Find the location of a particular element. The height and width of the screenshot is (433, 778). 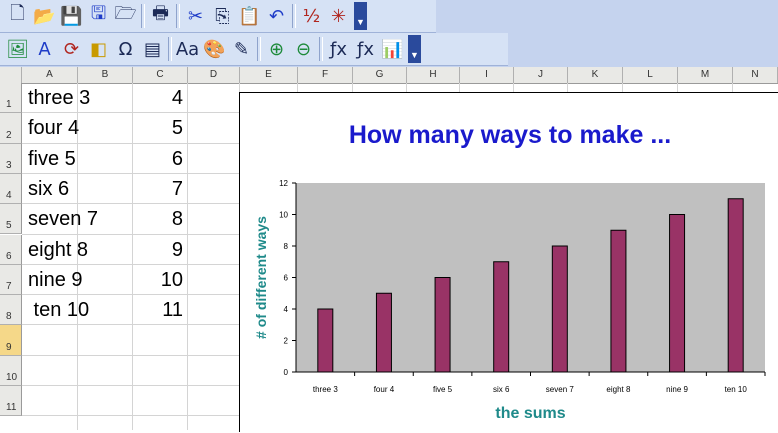

column-headers: ABCDEFGHIJKLMN is located at coordinates (389, 75).